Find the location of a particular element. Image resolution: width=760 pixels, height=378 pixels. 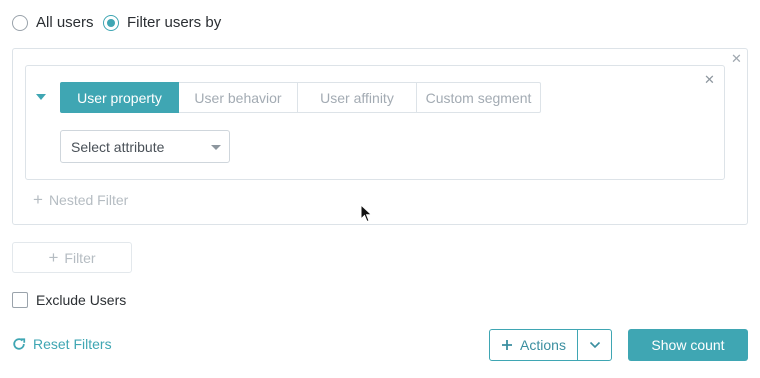

exclude-users-checkbox: Exclude Users is located at coordinates (69, 300).